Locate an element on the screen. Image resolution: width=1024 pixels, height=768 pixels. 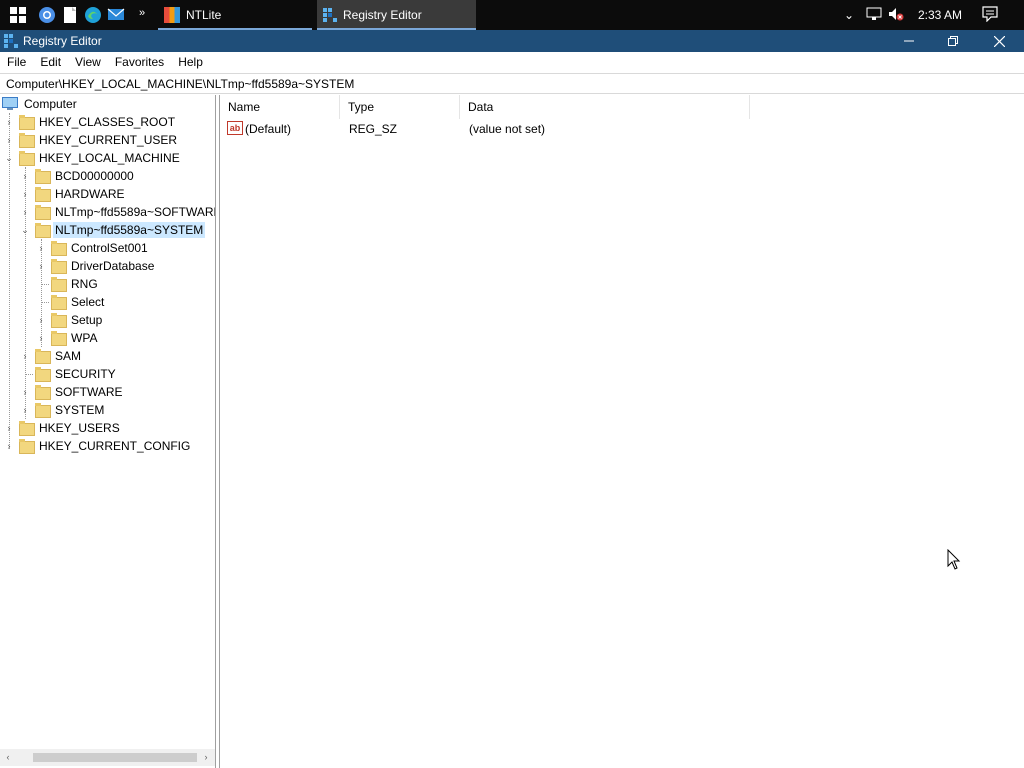
edge-icon is located at coordinates (93, 15).